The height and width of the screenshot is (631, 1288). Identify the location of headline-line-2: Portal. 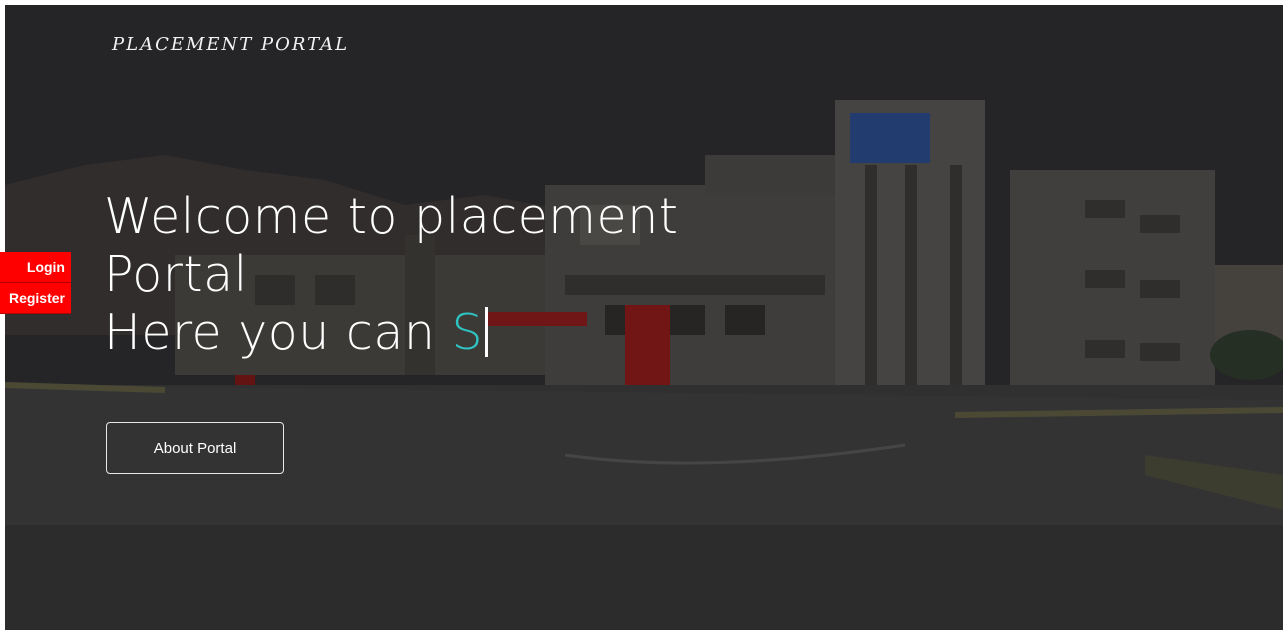
(176, 274).